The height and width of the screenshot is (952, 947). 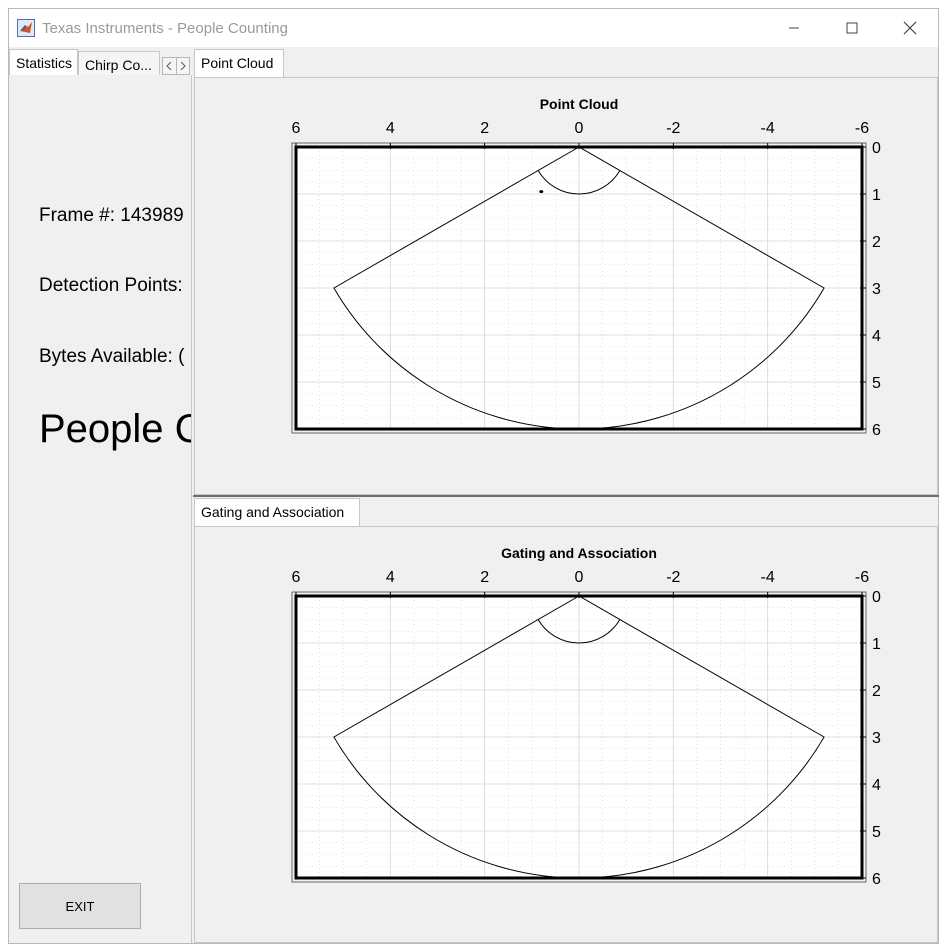 What do you see at coordinates (566, 496) in the screenshot?
I see `panel-divider` at bounding box center [566, 496].